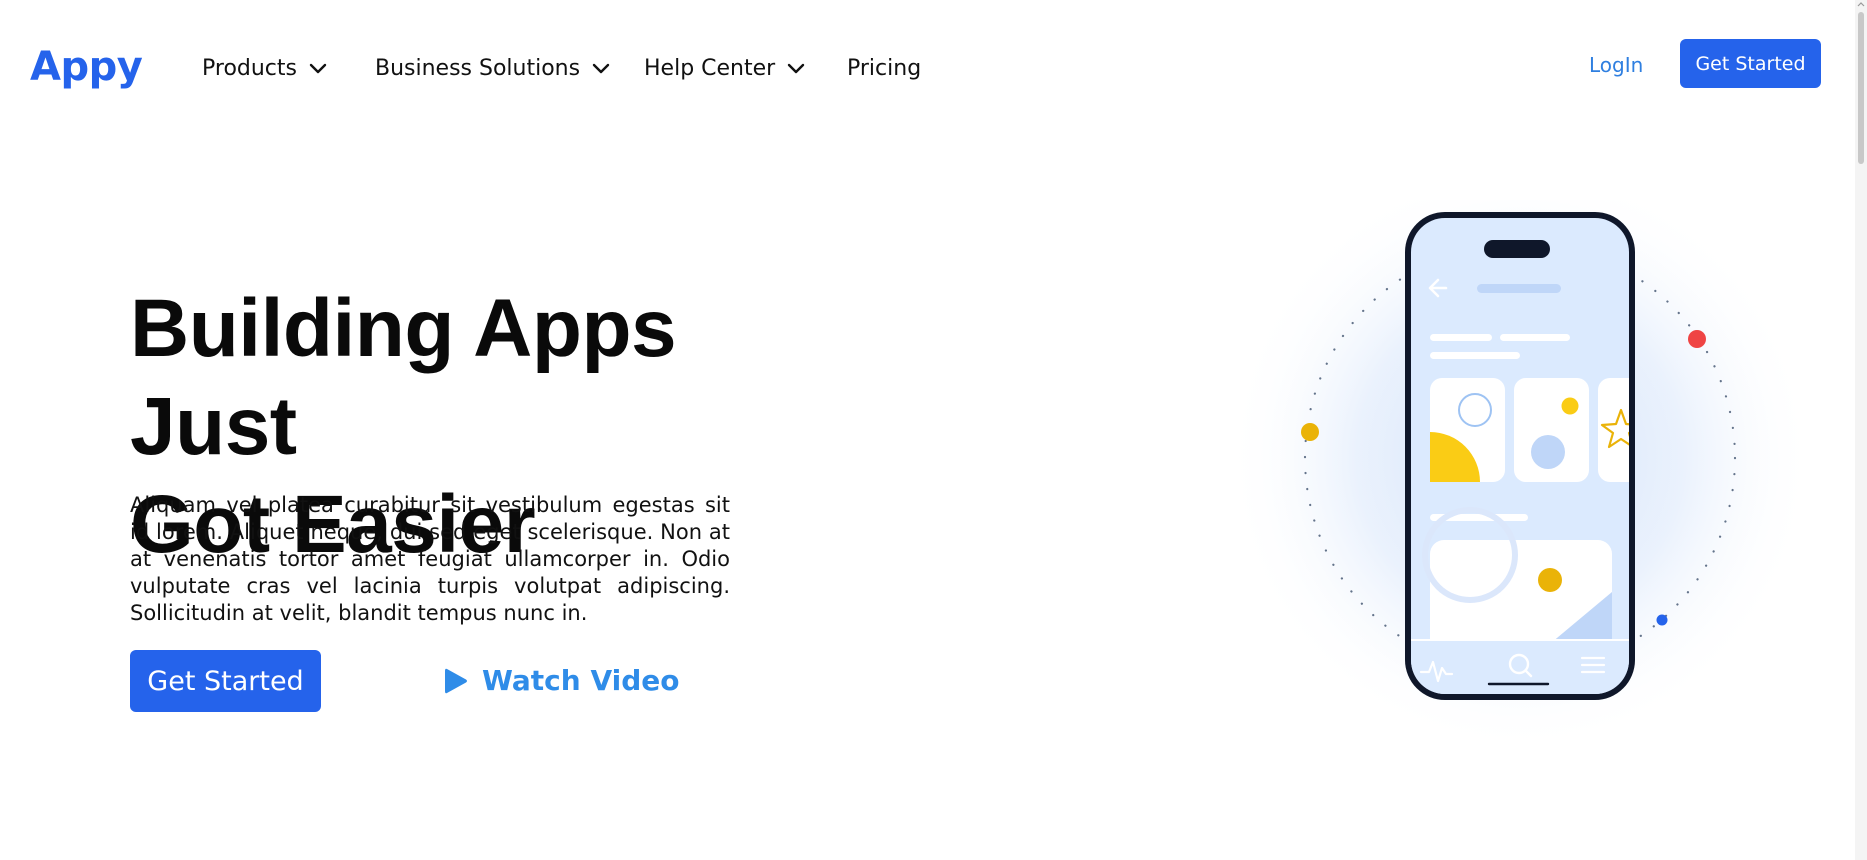  What do you see at coordinates (225, 681) in the screenshot?
I see `get-started-button-hero: Get Started` at bounding box center [225, 681].